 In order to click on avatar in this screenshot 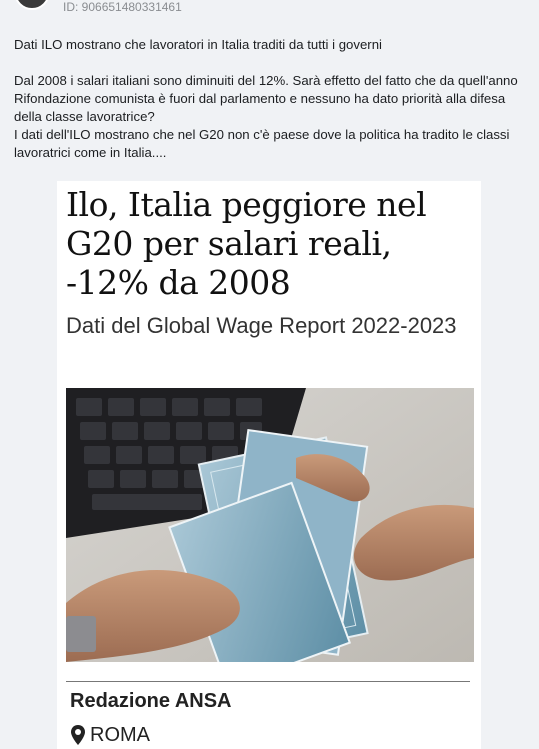, I will do `click(32, 5)`.